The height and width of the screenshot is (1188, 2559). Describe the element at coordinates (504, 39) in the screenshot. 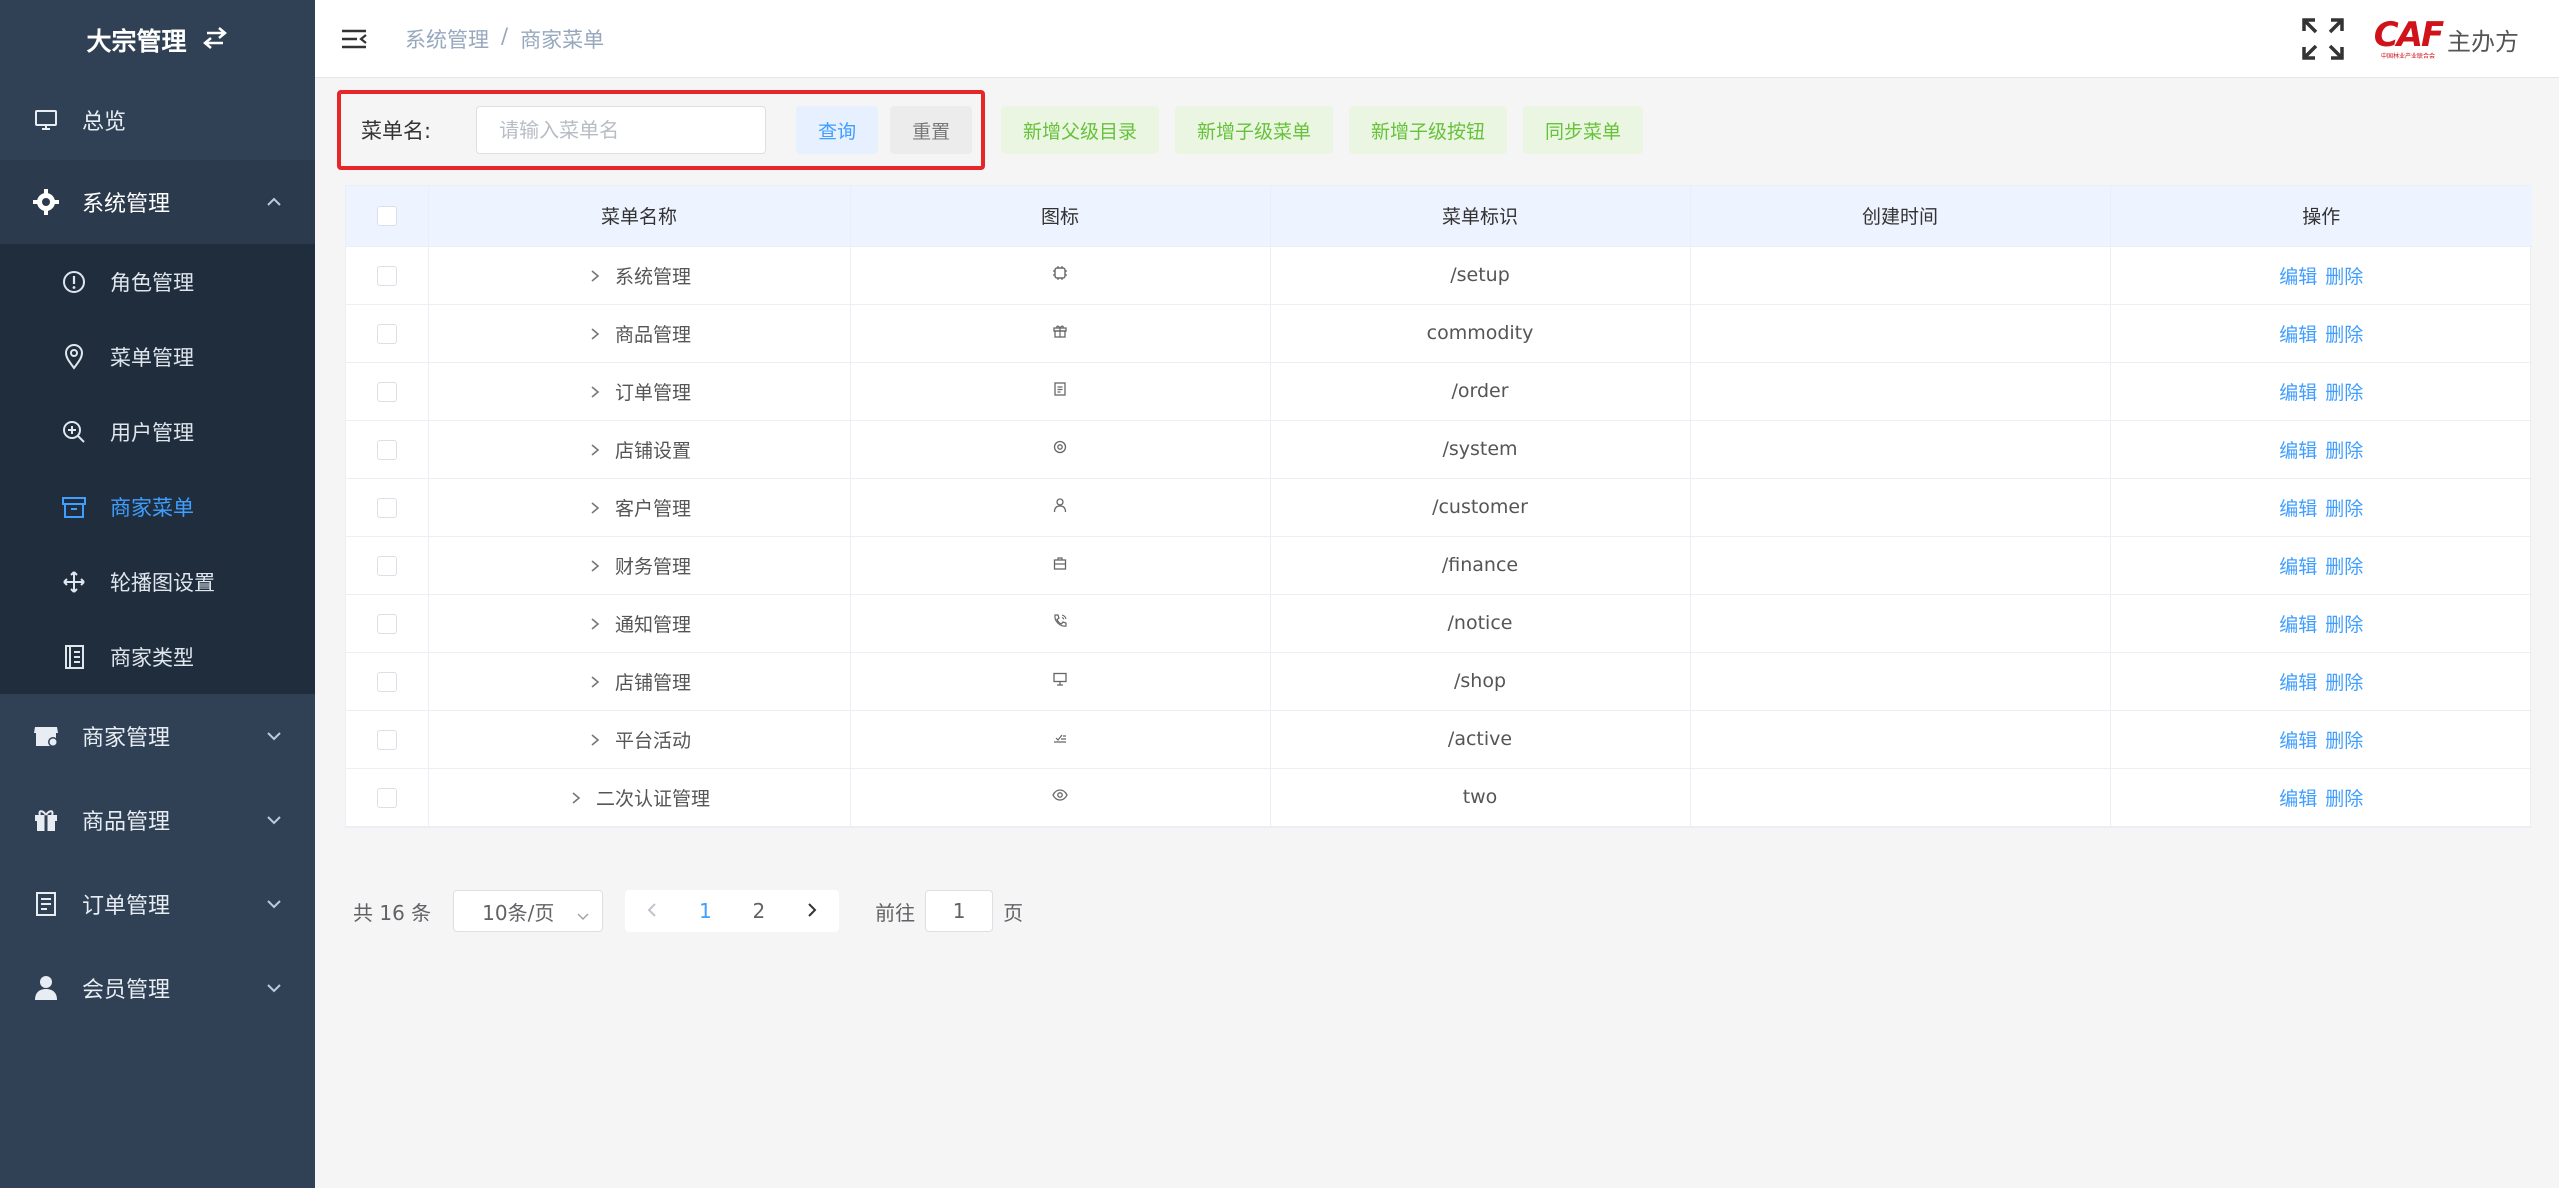

I see `breadcrumb: 系统管理 / 商家菜单` at that location.